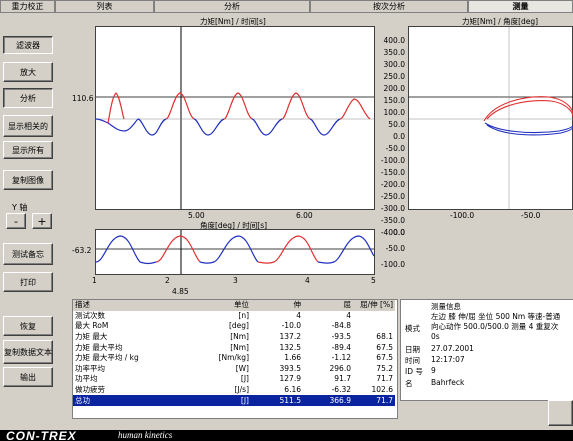 This screenshot has height=441, width=573. I want to click on top-y-tick: -50.0, so click(395, 148).